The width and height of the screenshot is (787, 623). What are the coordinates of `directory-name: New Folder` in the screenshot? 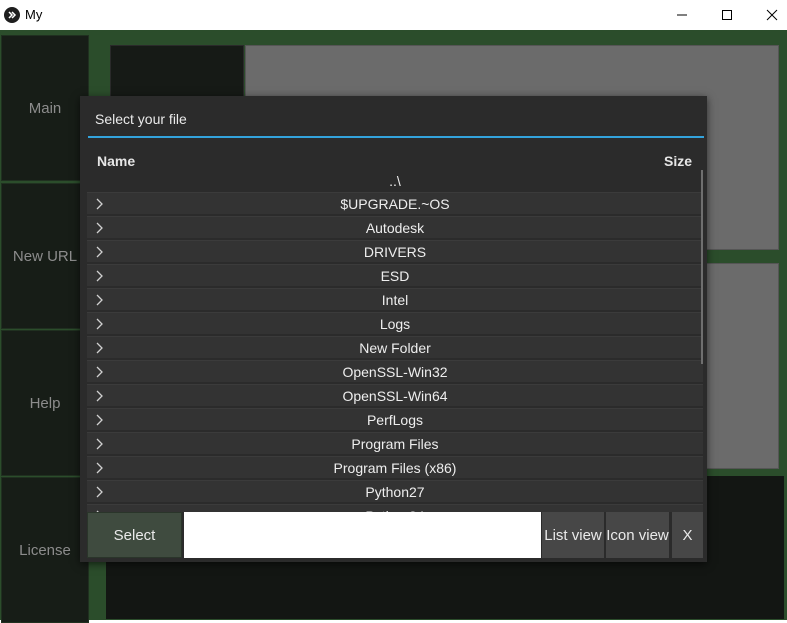 It's located at (395, 347).